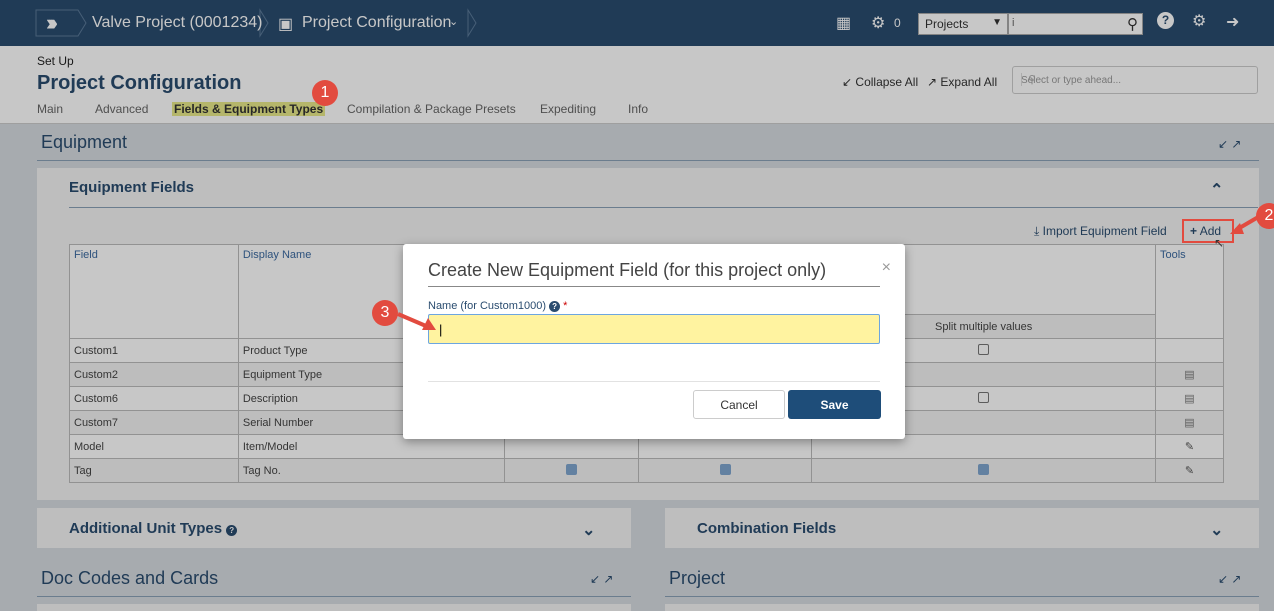 The height and width of the screenshot is (611, 1274). I want to click on cancel-button: Cancel, so click(739, 404).